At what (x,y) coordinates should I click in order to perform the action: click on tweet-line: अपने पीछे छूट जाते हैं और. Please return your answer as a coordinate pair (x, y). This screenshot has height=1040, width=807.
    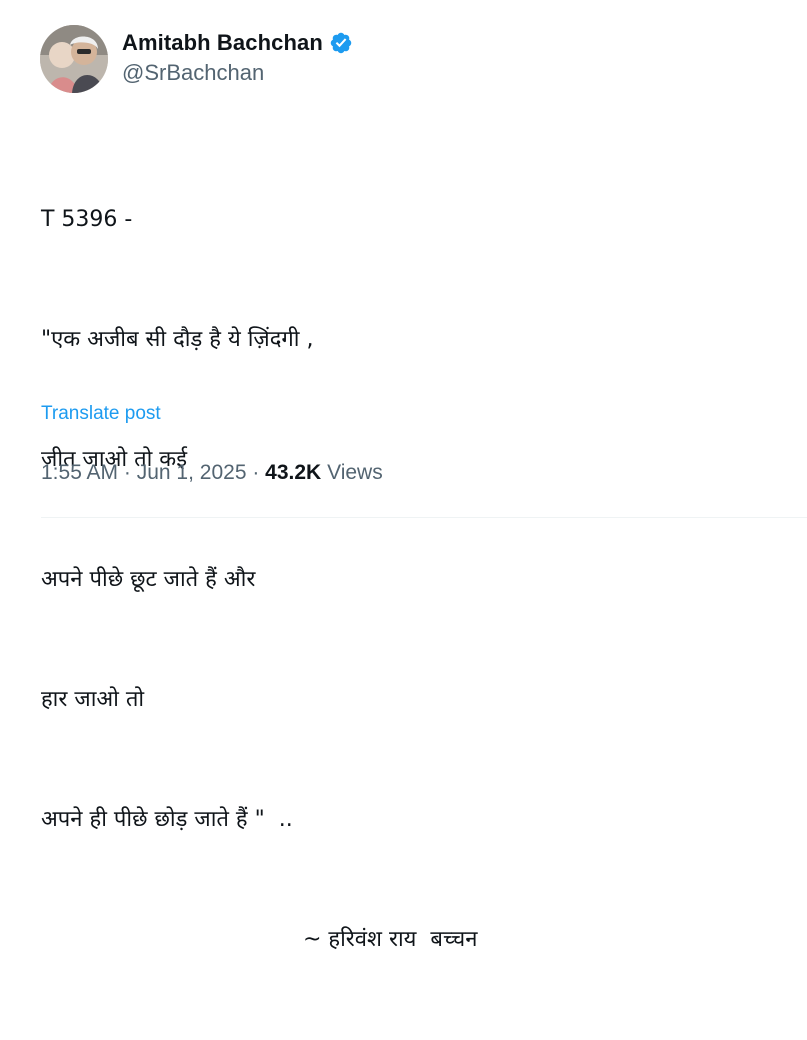
    Looking at the image, I should click on (148, 579).